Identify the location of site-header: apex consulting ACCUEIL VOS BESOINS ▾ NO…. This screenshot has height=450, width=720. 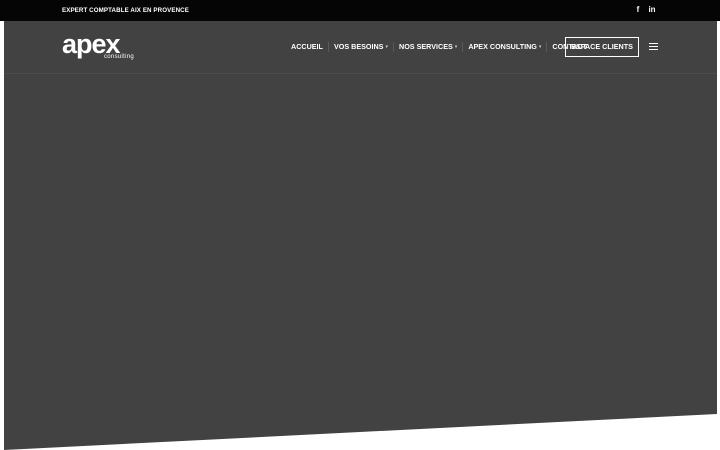
(360, 47).